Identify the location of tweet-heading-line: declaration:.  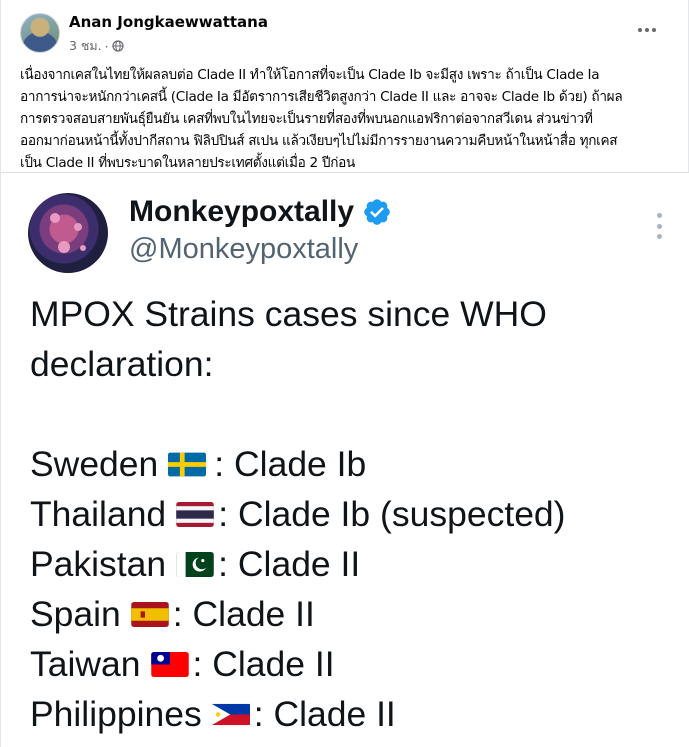
(122, 364).